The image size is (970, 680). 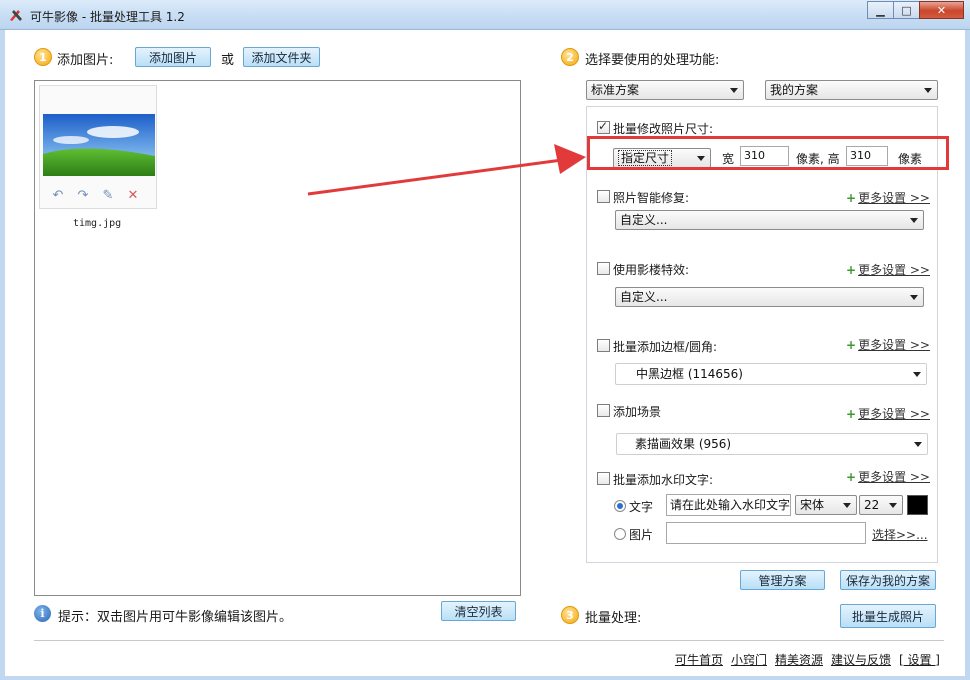 What do you see at coordinates (872, 505) in the screenshot?
I see `watermark-size-value: 22` at bounding box center [872, 505].